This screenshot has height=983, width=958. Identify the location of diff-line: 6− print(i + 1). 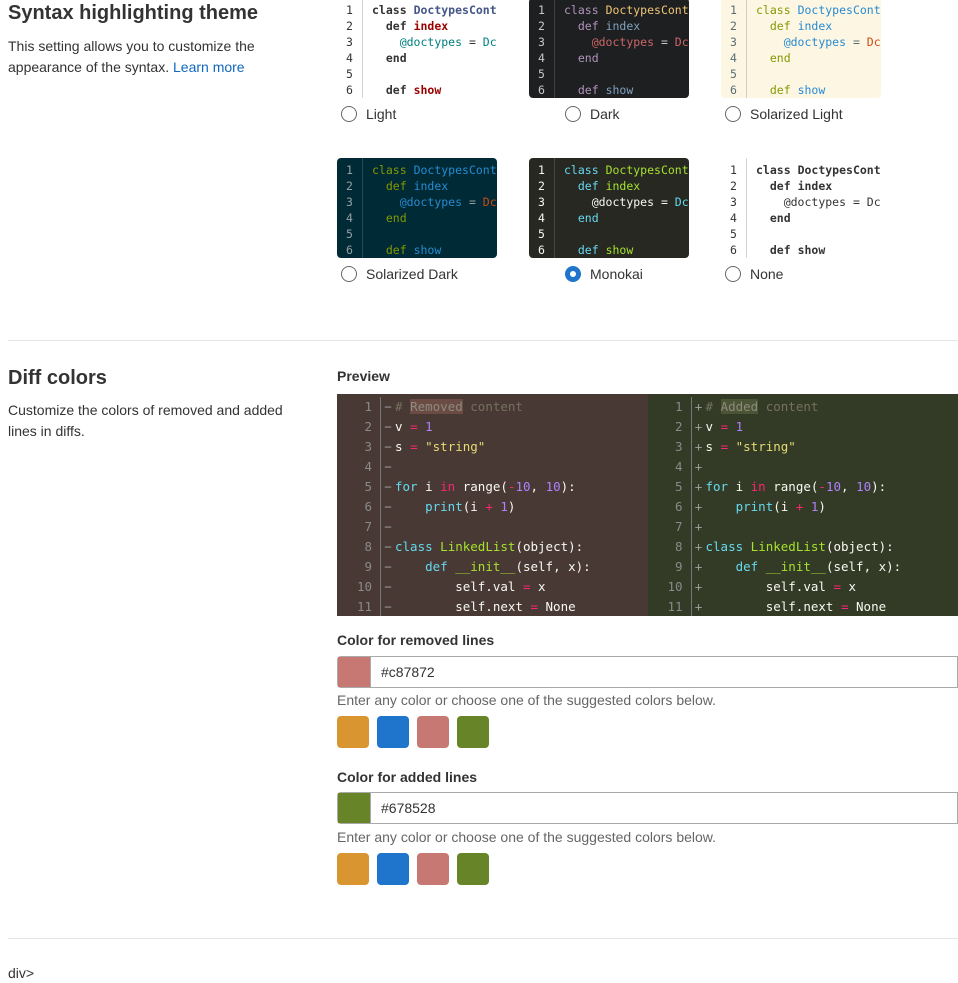
(492, 507).